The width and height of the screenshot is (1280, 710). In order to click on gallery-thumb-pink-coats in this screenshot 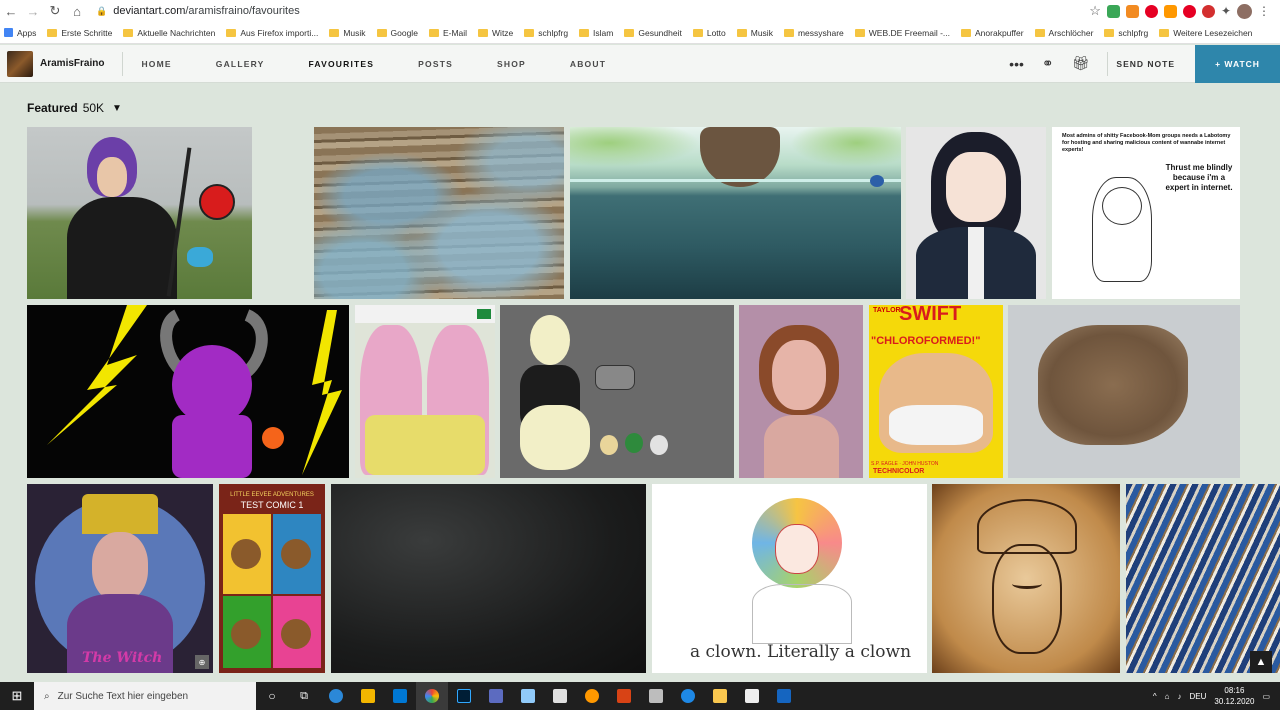, I will do `click(425, 391)`.